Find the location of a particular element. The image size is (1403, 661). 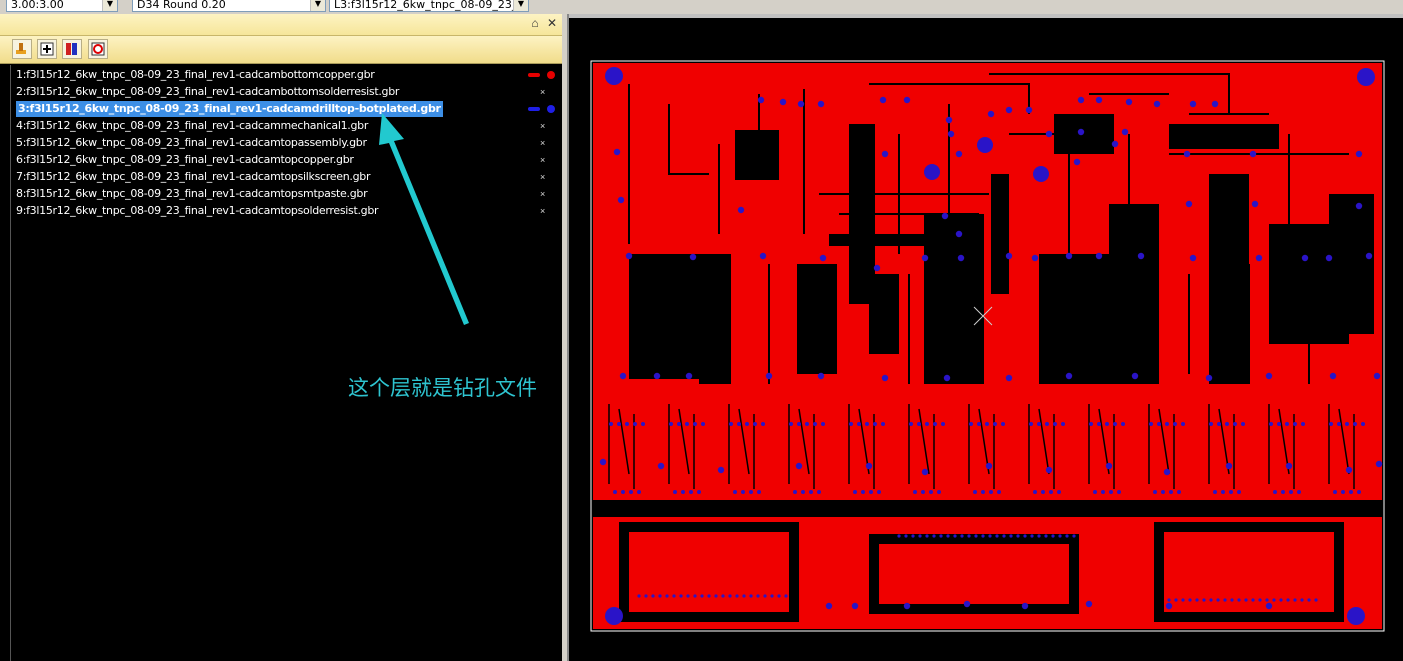

layer-combo: L3:f3l15r12_6kw_tnpc_08-09_23_fina ▼ is located at coordinates (429, 6).